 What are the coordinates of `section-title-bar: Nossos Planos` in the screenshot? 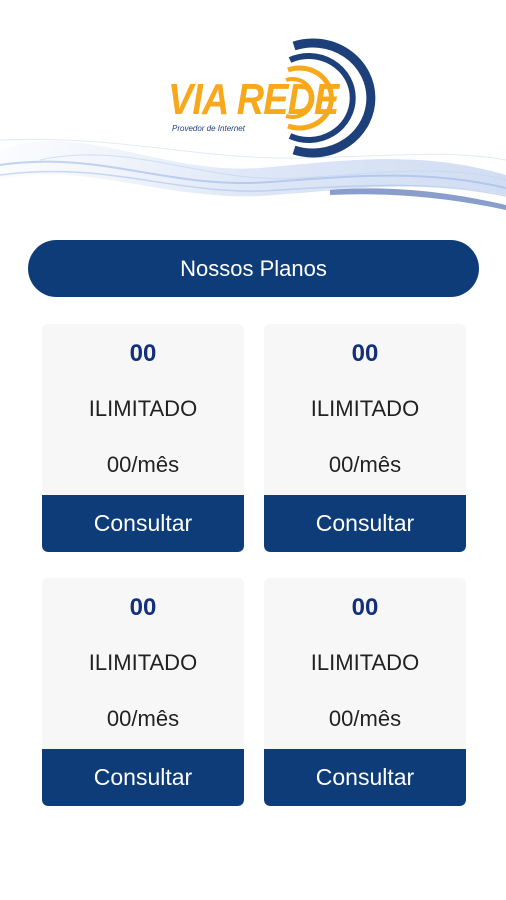 It's located at (253, 268).